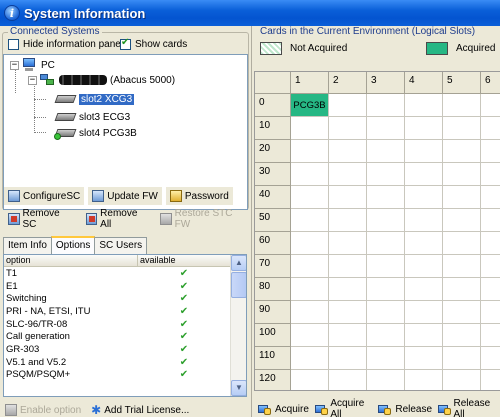 This screenshot has width=500, height=417. What do you see at coordinates (238, 388) in the screenshot?
I see `scroll-down-icon: ▼` at bounding box center [238, 388].